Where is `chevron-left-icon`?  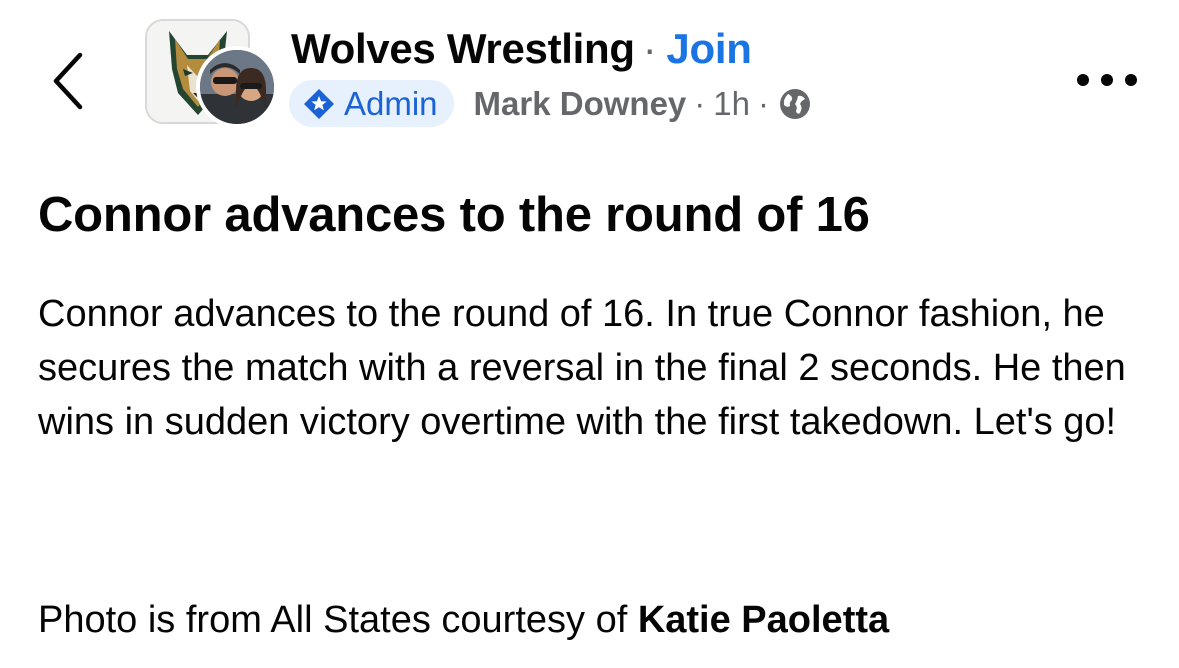
chevron-left-icon is located at coordinates (68, 81).